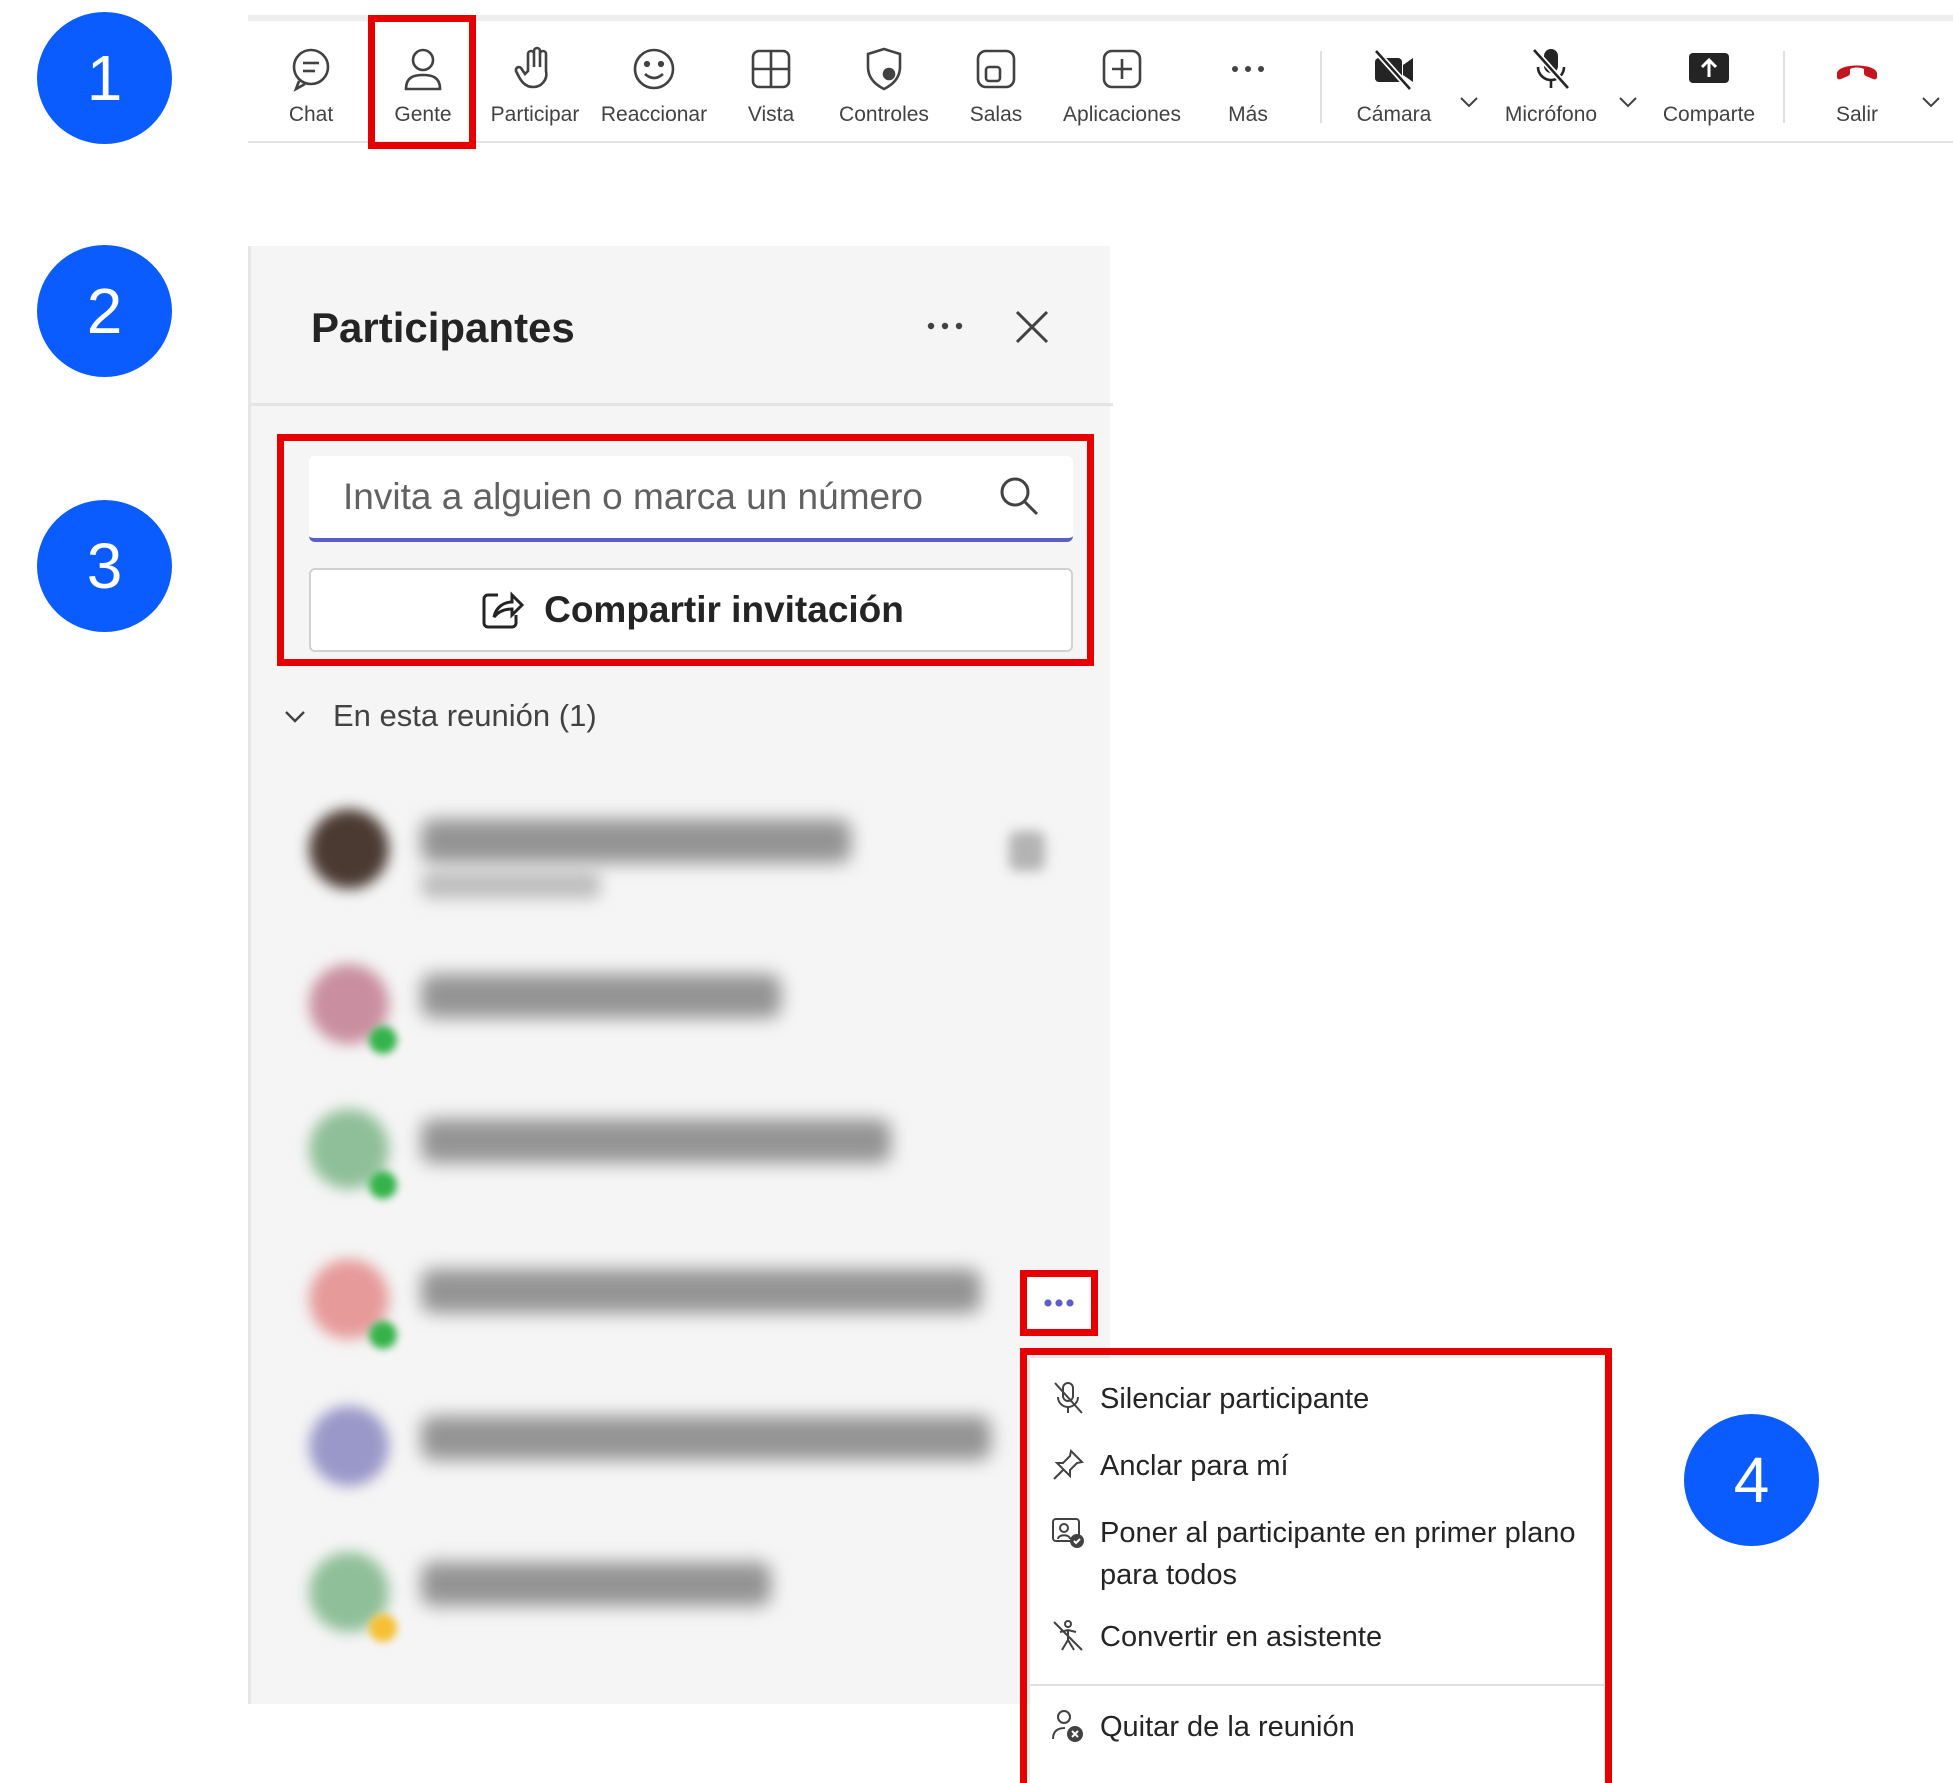  What do you see at coordinates (996, 69) in the screenshot?
I see `rooms-icon` at bounding box center [996, 69].